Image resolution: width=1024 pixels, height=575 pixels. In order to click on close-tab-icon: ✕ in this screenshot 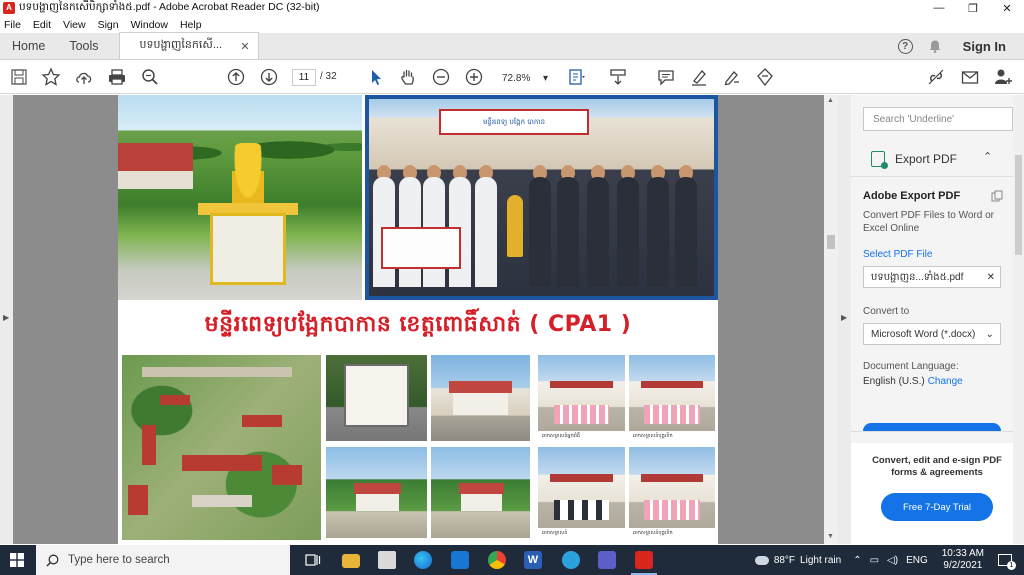, I will do `click(244, 46)`.